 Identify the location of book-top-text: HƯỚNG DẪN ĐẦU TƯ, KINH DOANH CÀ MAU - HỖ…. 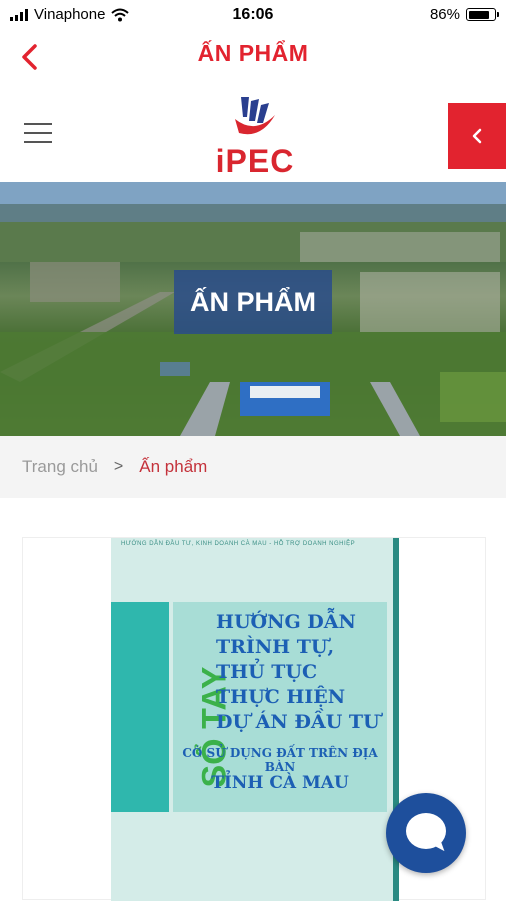
(238, 544).